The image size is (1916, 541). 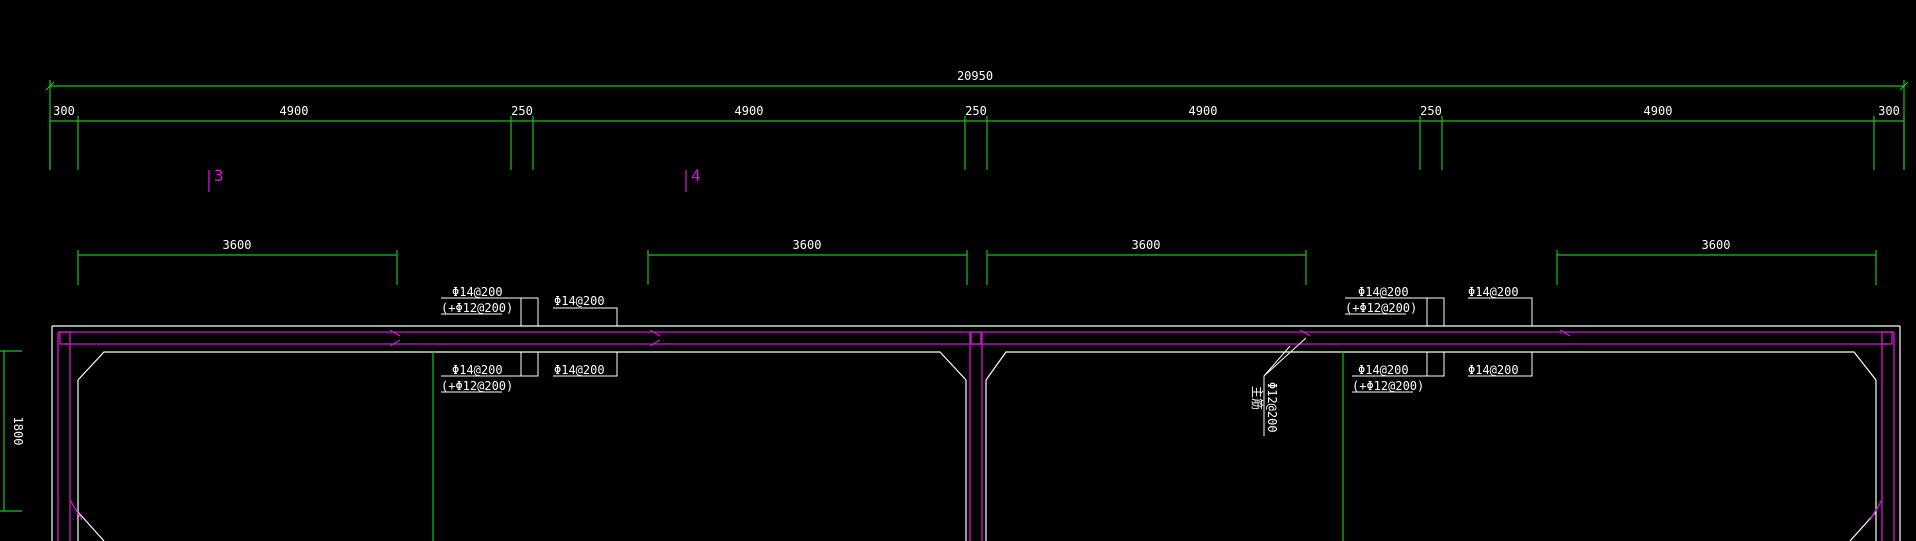 What do you see at coordinates (976, 111) in the screenshot?
I see `segment-dim-5: 250` at bounding box center [976, 111].